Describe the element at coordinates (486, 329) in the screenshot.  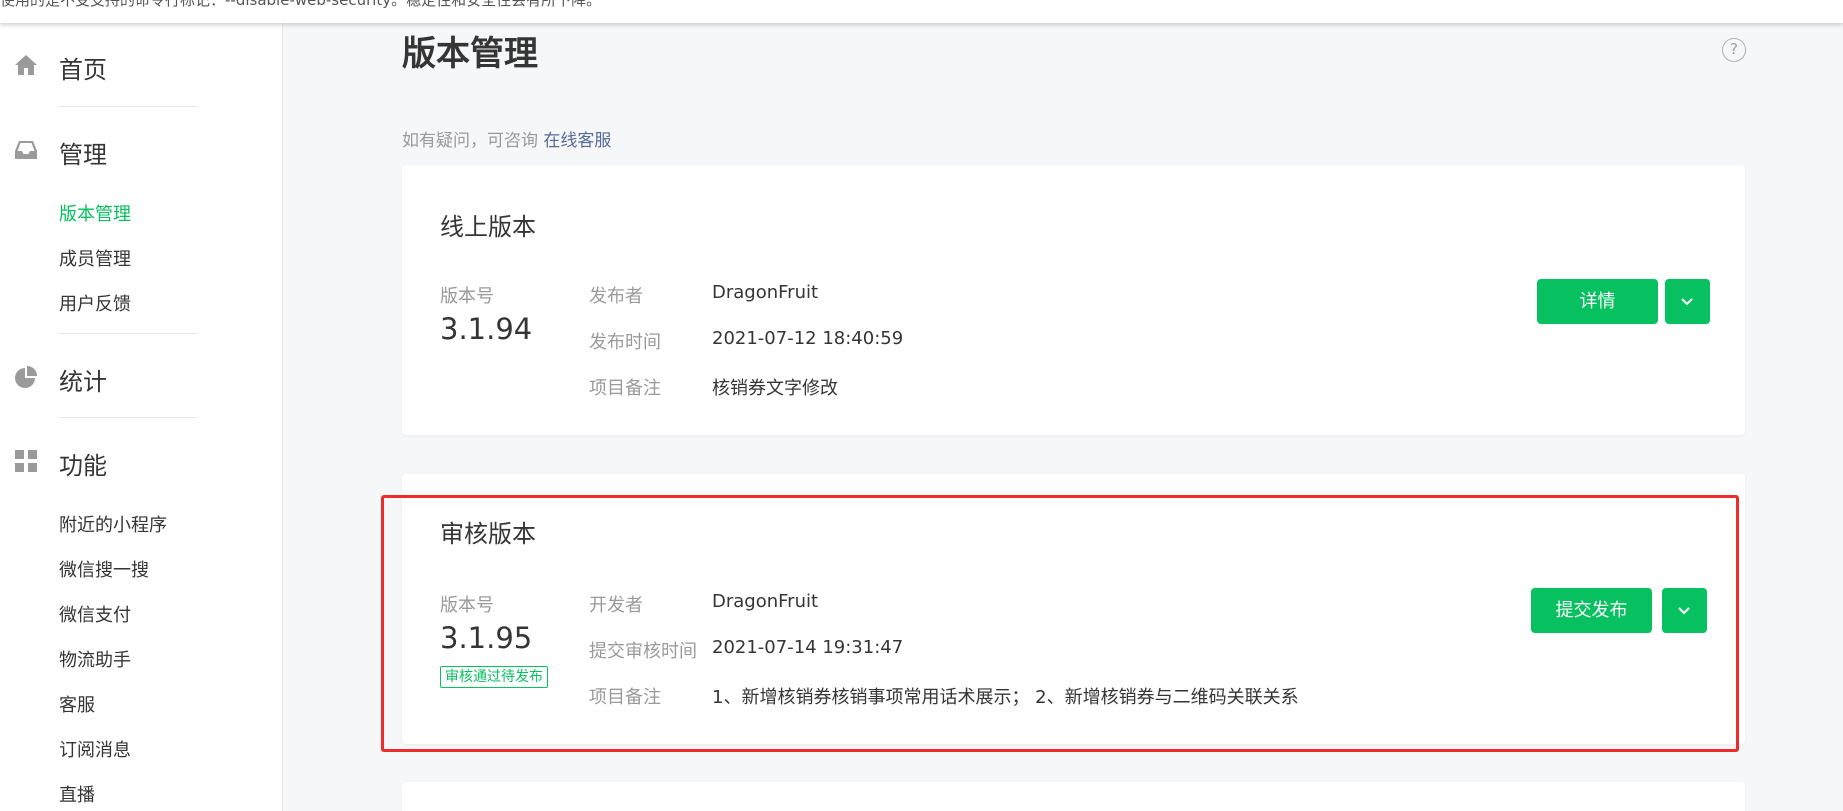
I see `version-number: 3.1.94` at that location.